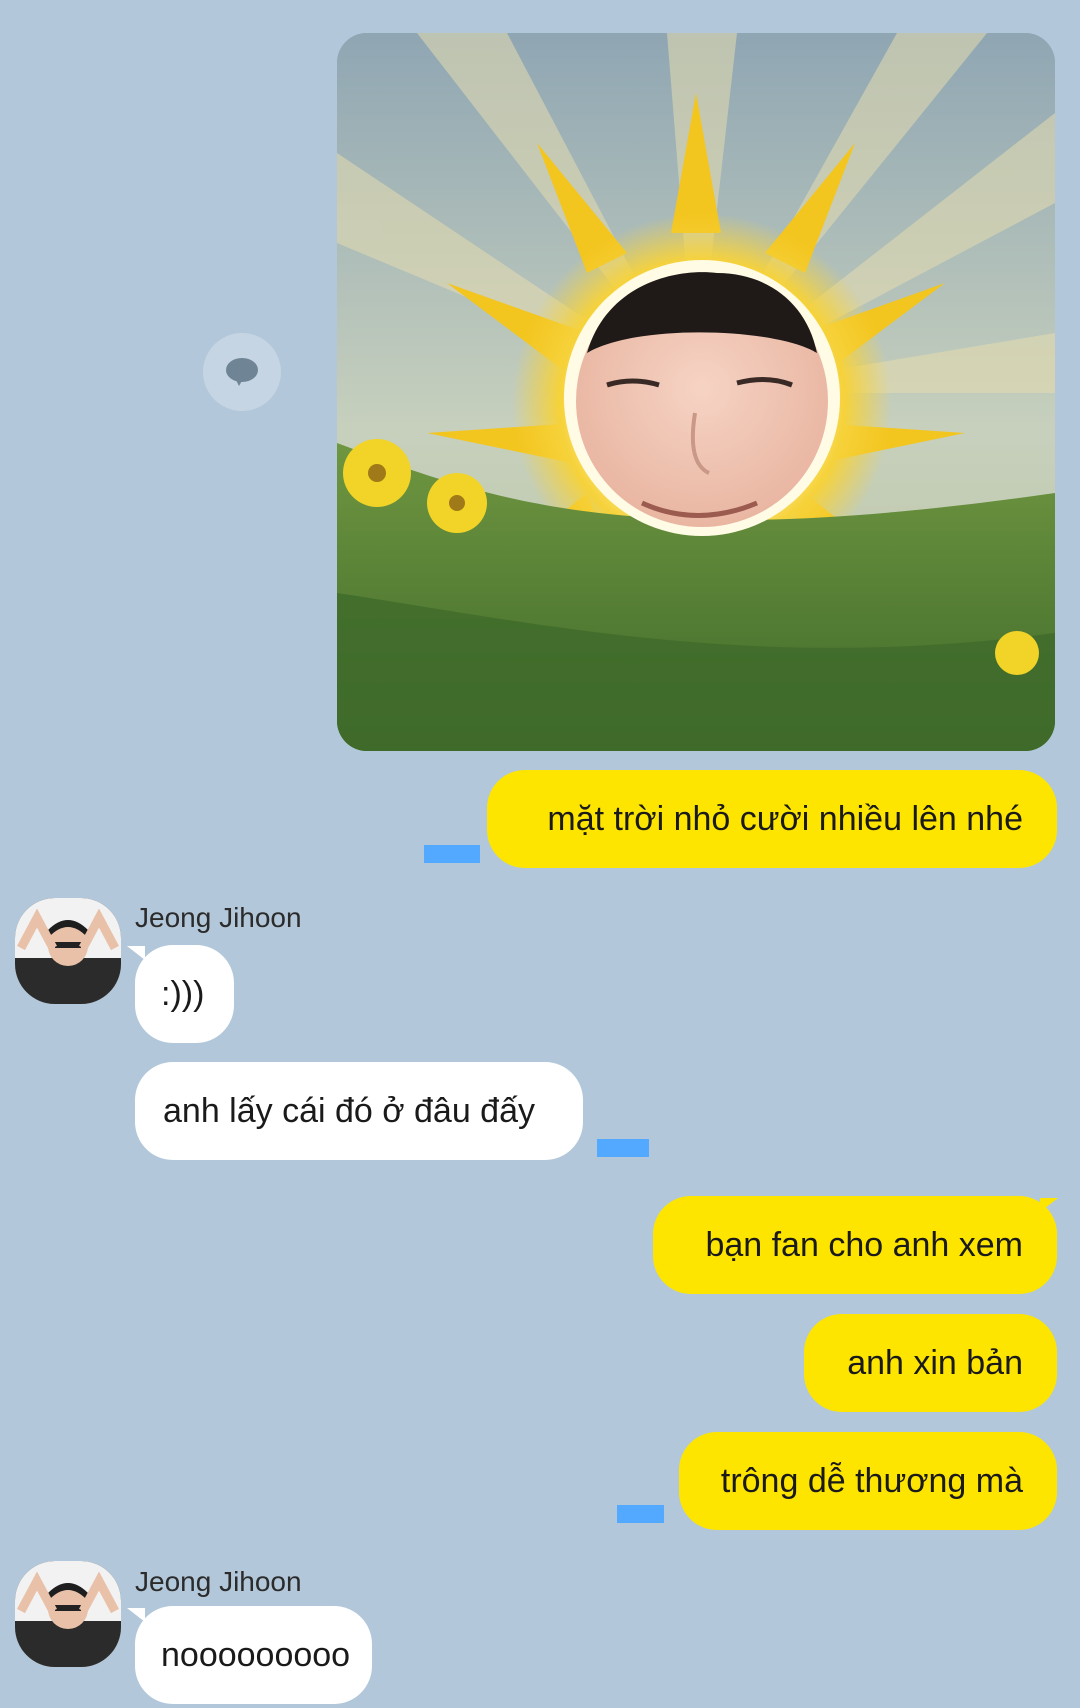 Image resolution: width=1080 pixels, height=1708 pixels. I want to click on message-bubble-mine: trông dễ thương mà, so click(868, 1481).